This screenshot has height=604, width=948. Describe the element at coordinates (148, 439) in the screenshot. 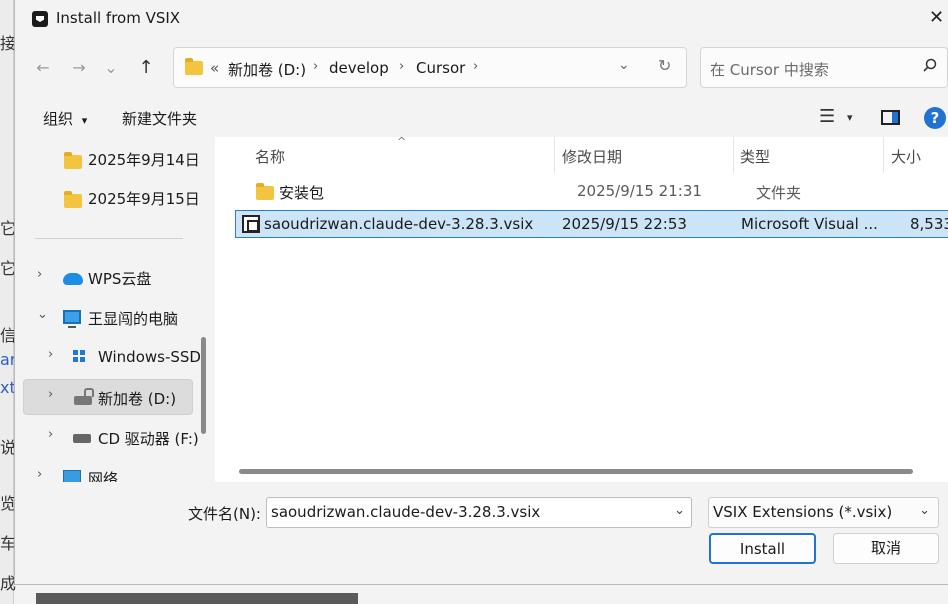

I see `nav-item-label: CD 驱动器 (F:)` at that location.